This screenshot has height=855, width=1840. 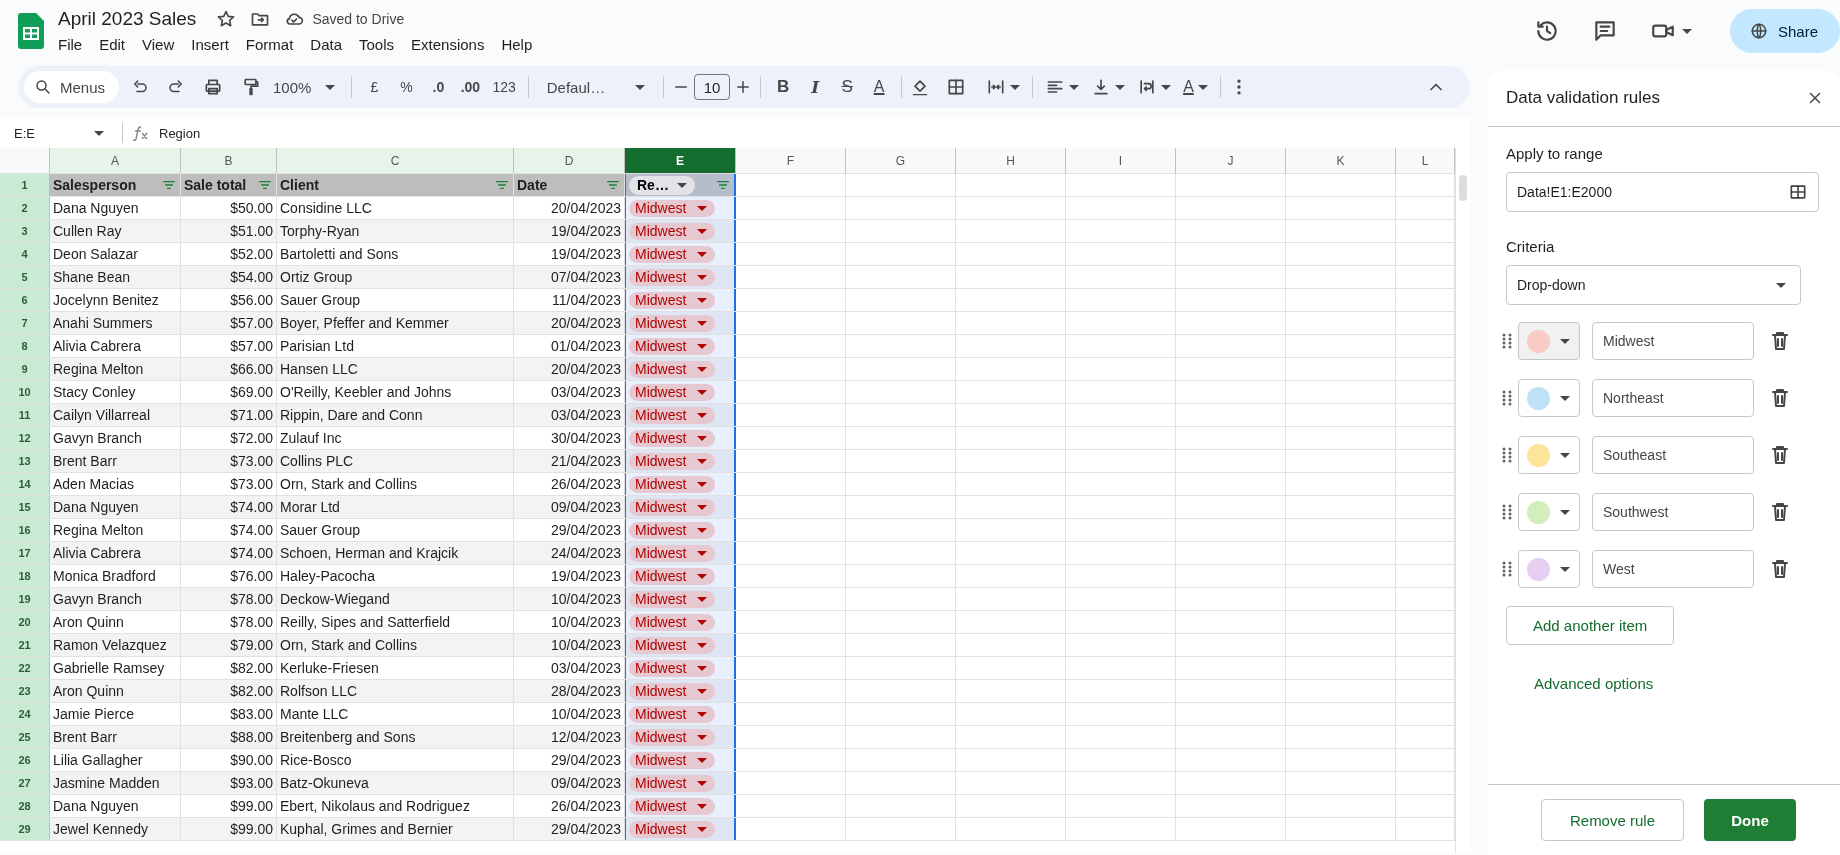 I want to click on row-number: 9, so click(x=25, y=369).